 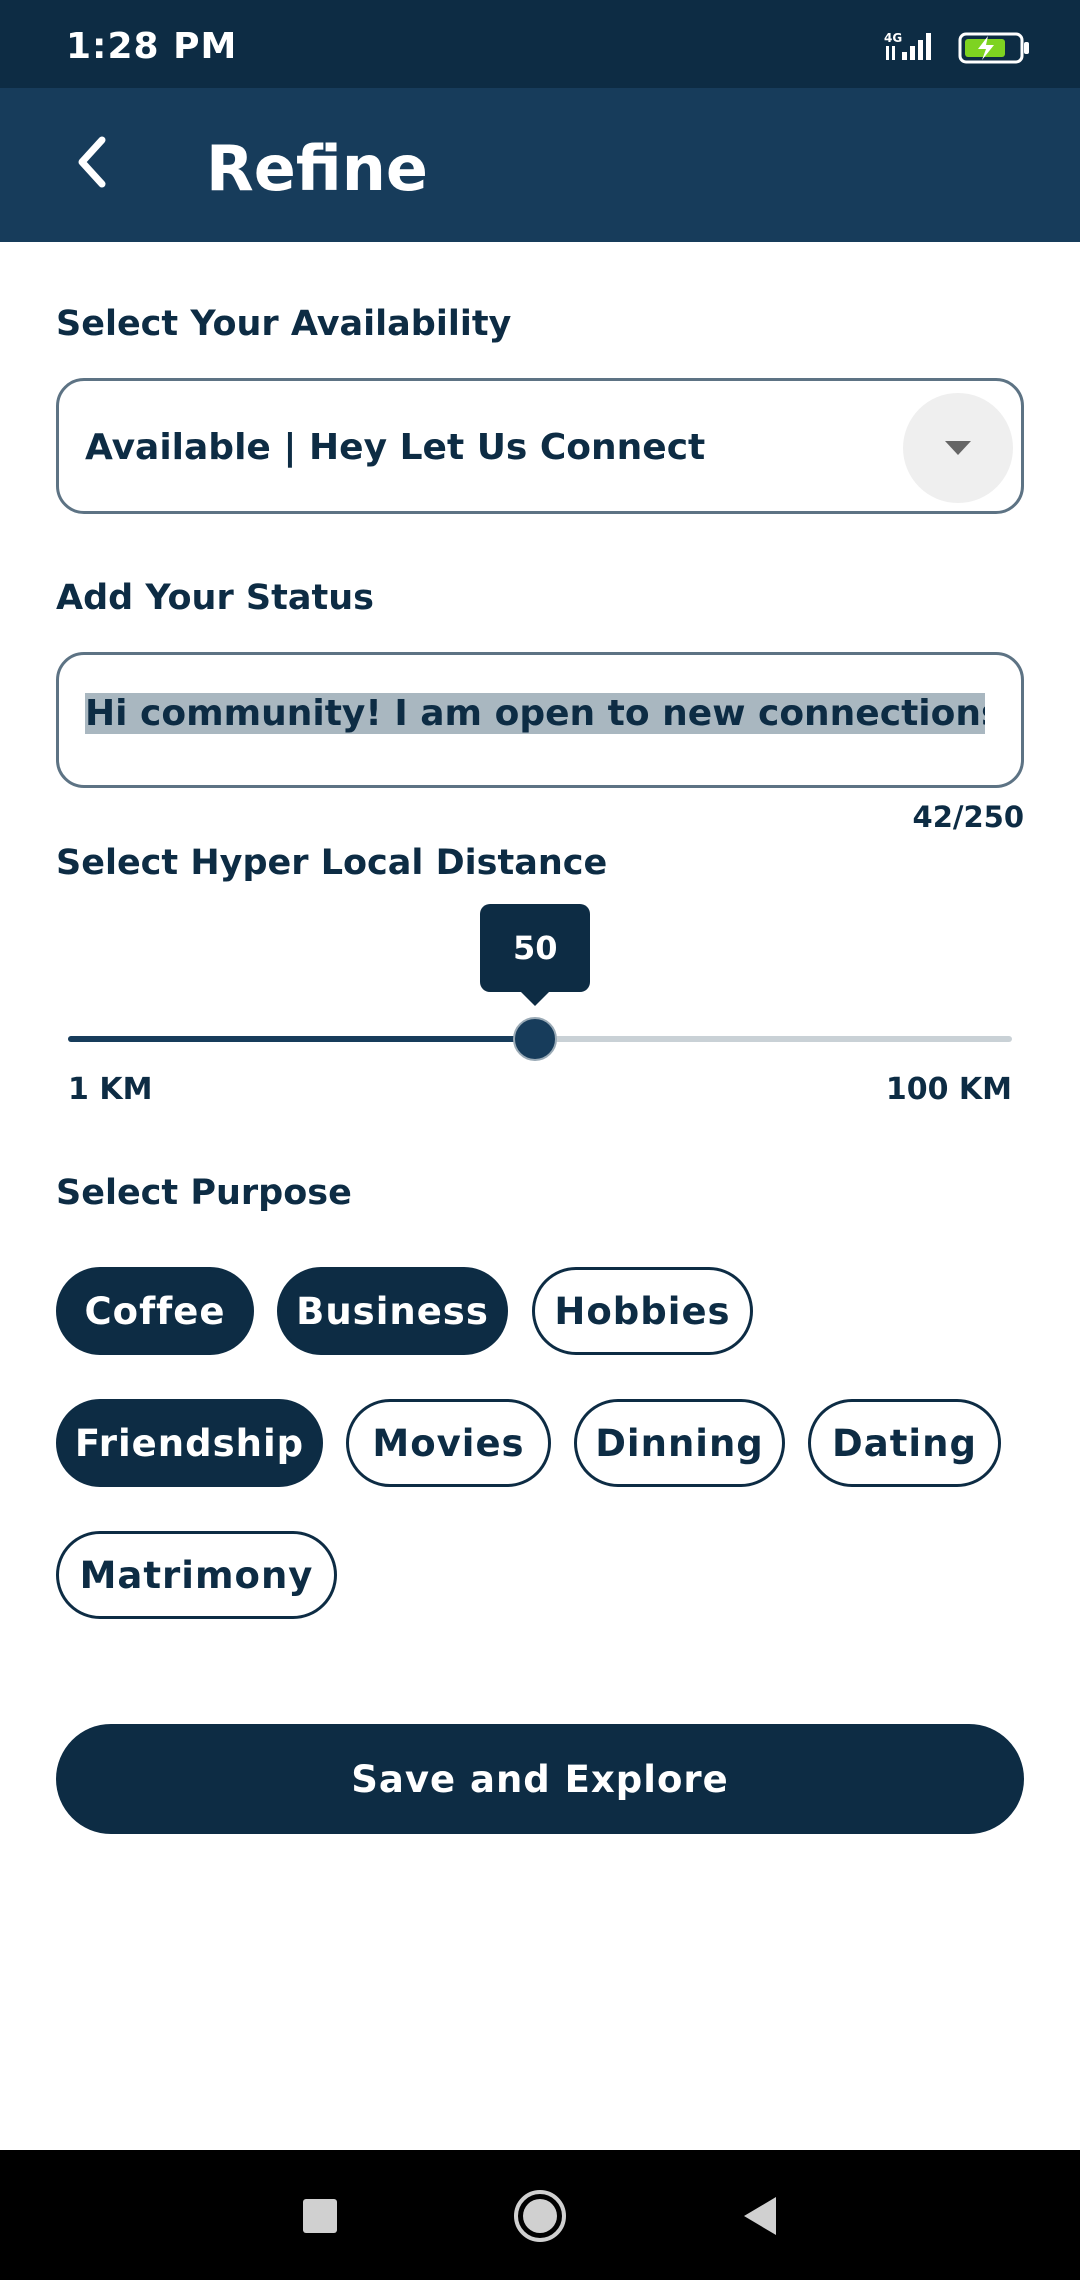 What do you see at coordinates (893, 45) in the screenshot?
I see `network-4g-icon: 4G` at bounding box center [893, 45].